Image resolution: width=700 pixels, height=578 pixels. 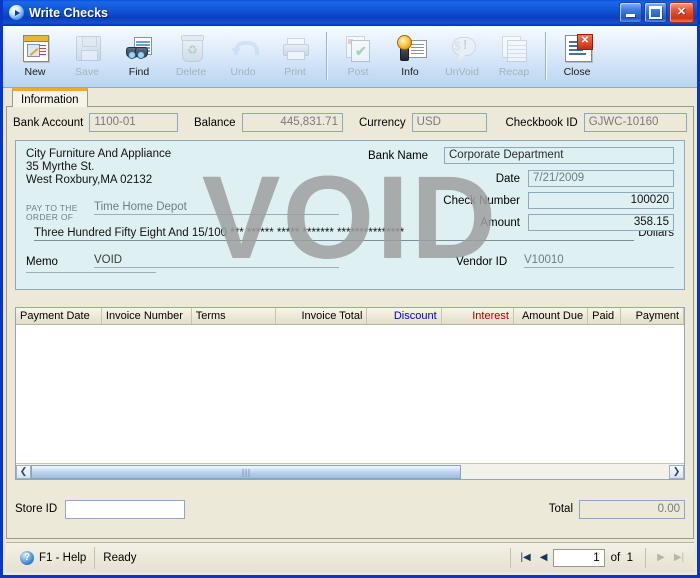 What do you see at coordinates (59, 316) in the screenshot?
I see `grid-column-header: Payment Date` at bounding box center [59, 316].